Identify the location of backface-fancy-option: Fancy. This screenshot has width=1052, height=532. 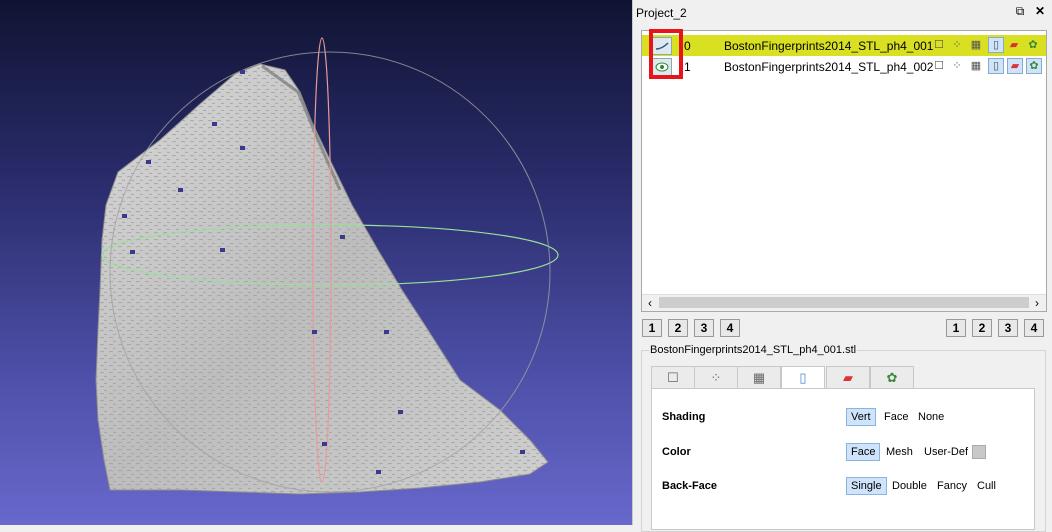
(952, 486).